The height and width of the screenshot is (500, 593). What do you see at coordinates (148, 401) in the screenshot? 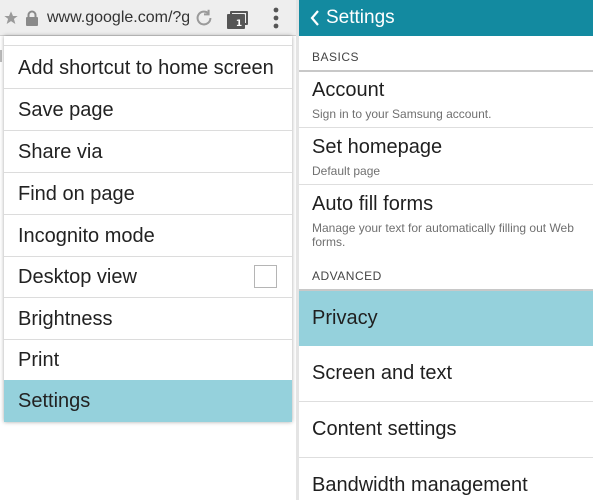
I see `menu-item-settings: Settings` at bounding box center [148, 401].